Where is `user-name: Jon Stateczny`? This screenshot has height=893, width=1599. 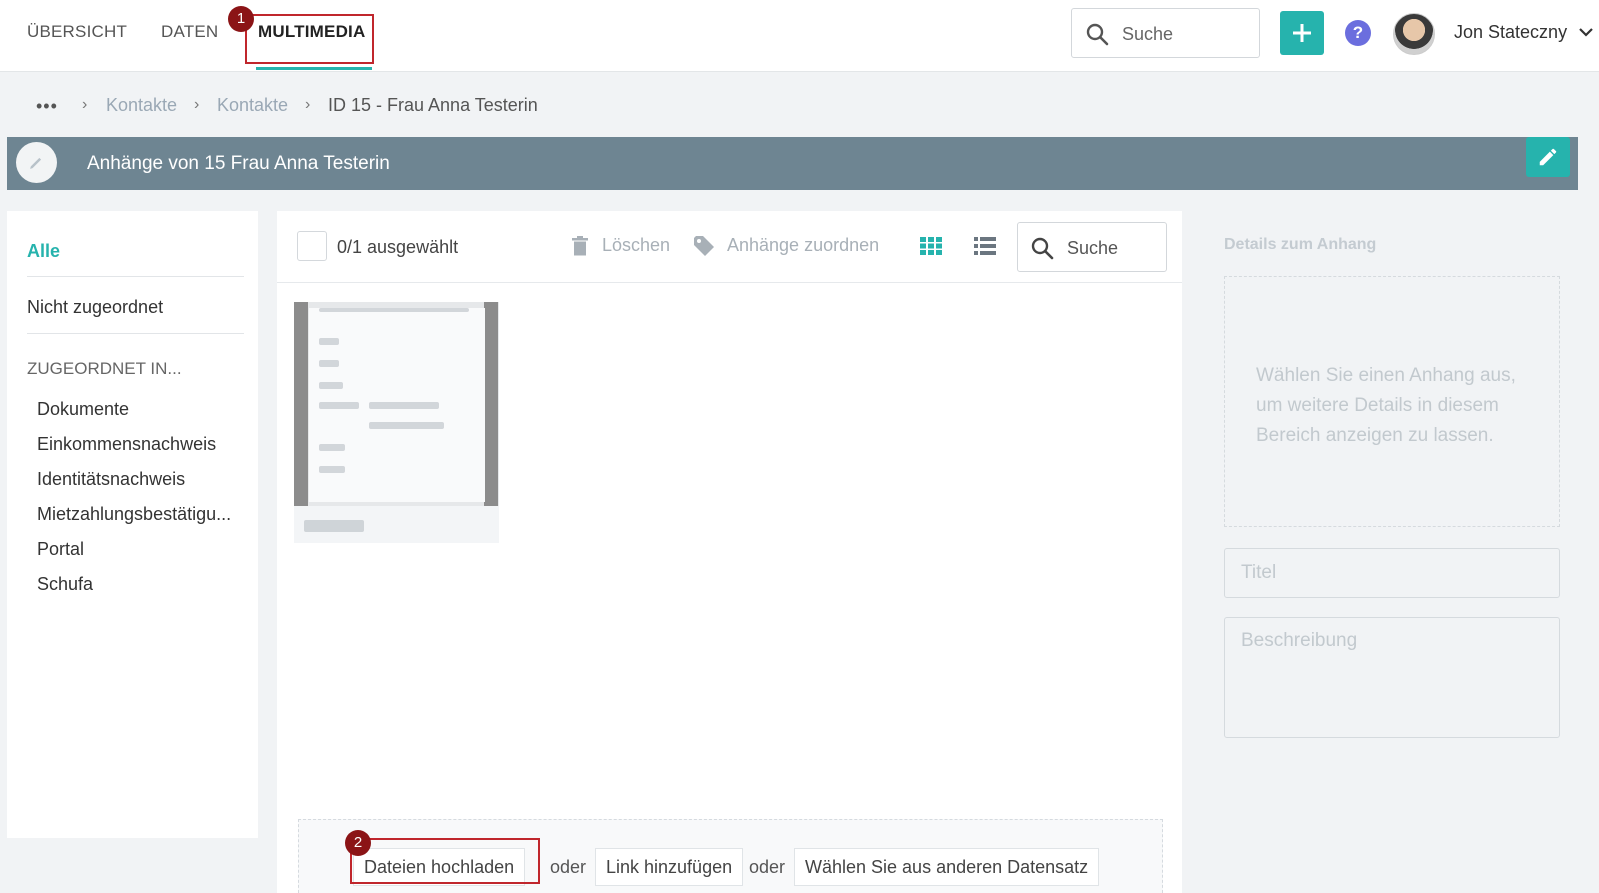 user-name: Jon Stateczny is located at coordinates (1510, 32).